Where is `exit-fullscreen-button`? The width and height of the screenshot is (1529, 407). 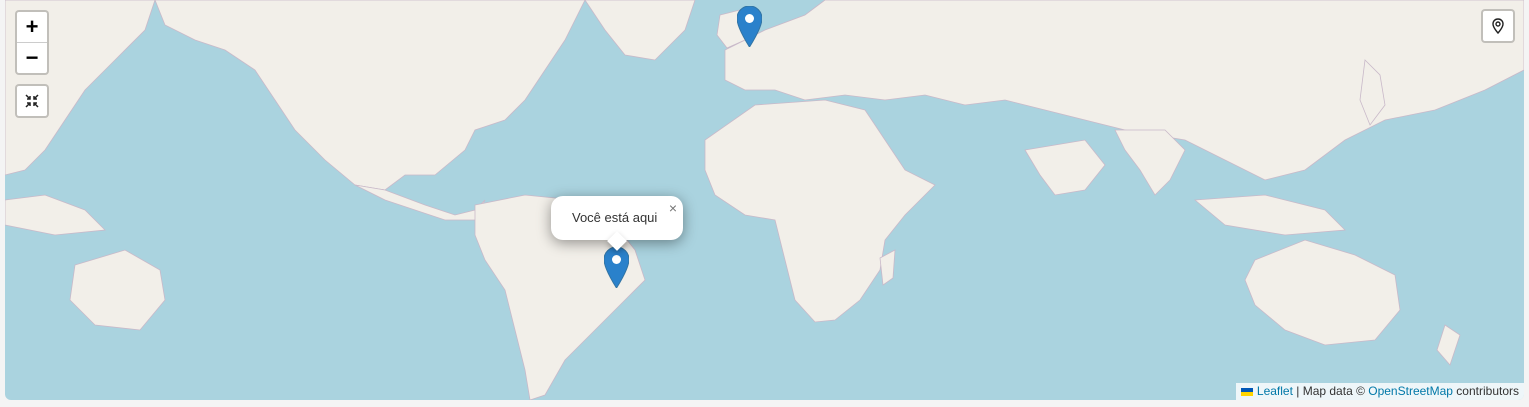 exit-fullscreen-button is located at coordinates (32, 101).